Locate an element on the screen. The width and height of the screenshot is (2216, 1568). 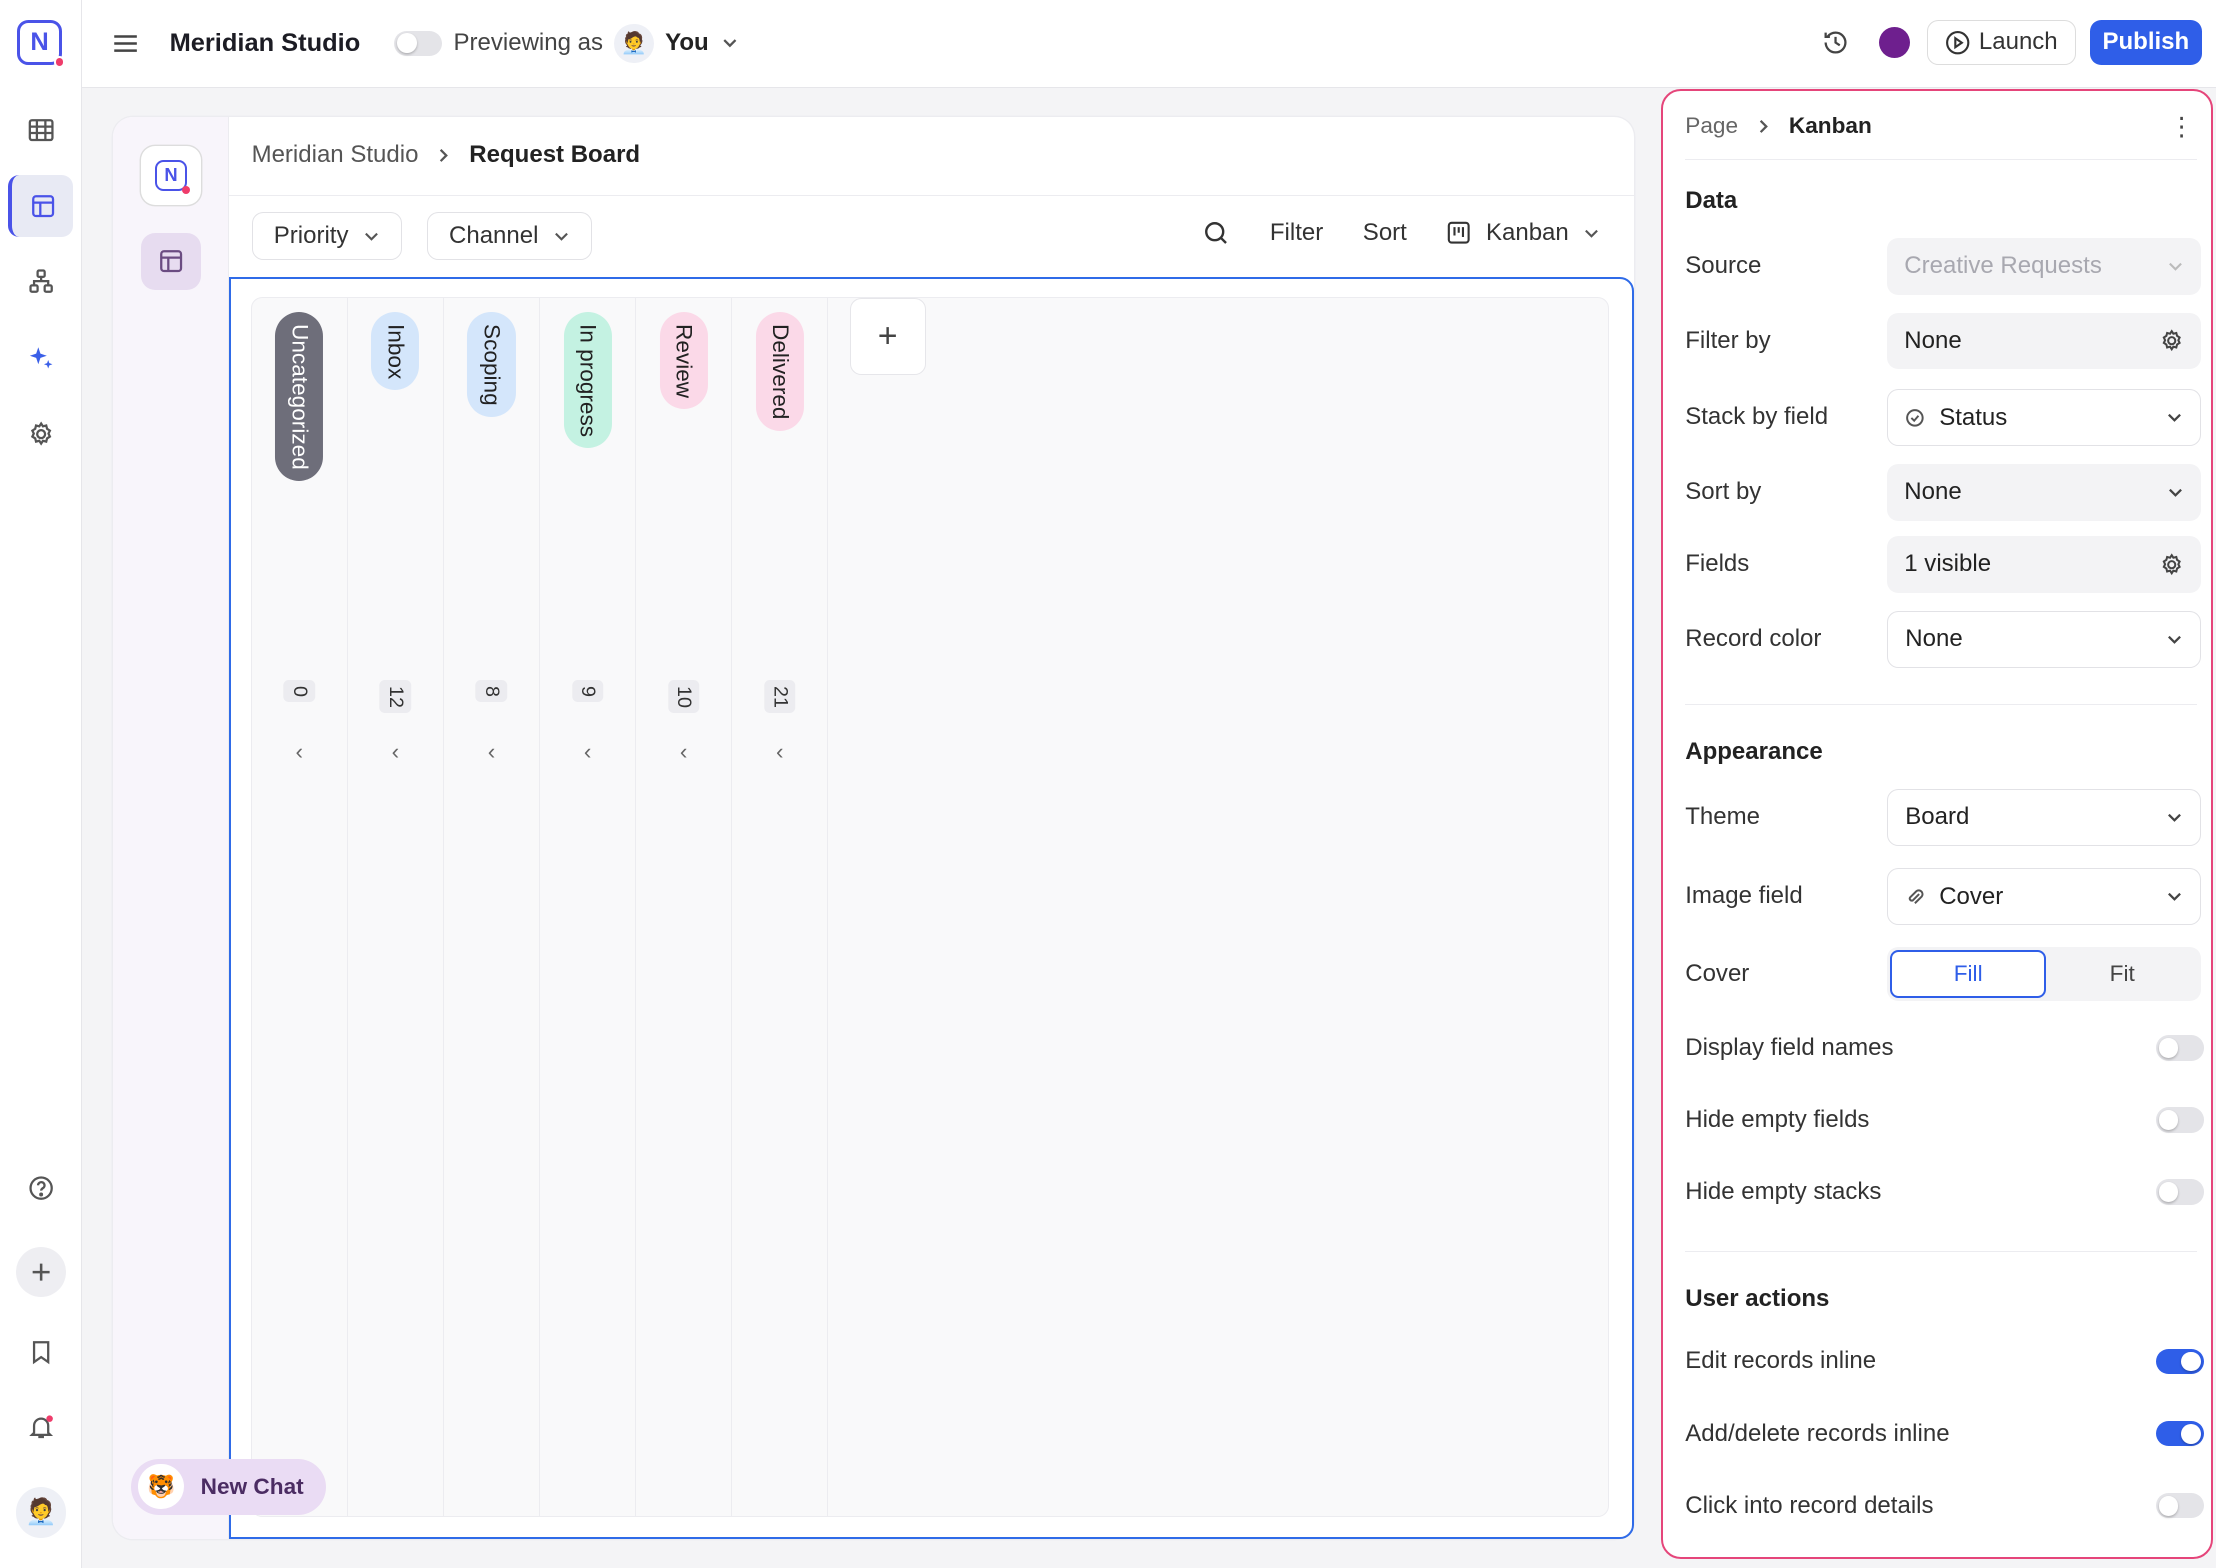
launch-button: Launch is located at coordinates (2001, 42).